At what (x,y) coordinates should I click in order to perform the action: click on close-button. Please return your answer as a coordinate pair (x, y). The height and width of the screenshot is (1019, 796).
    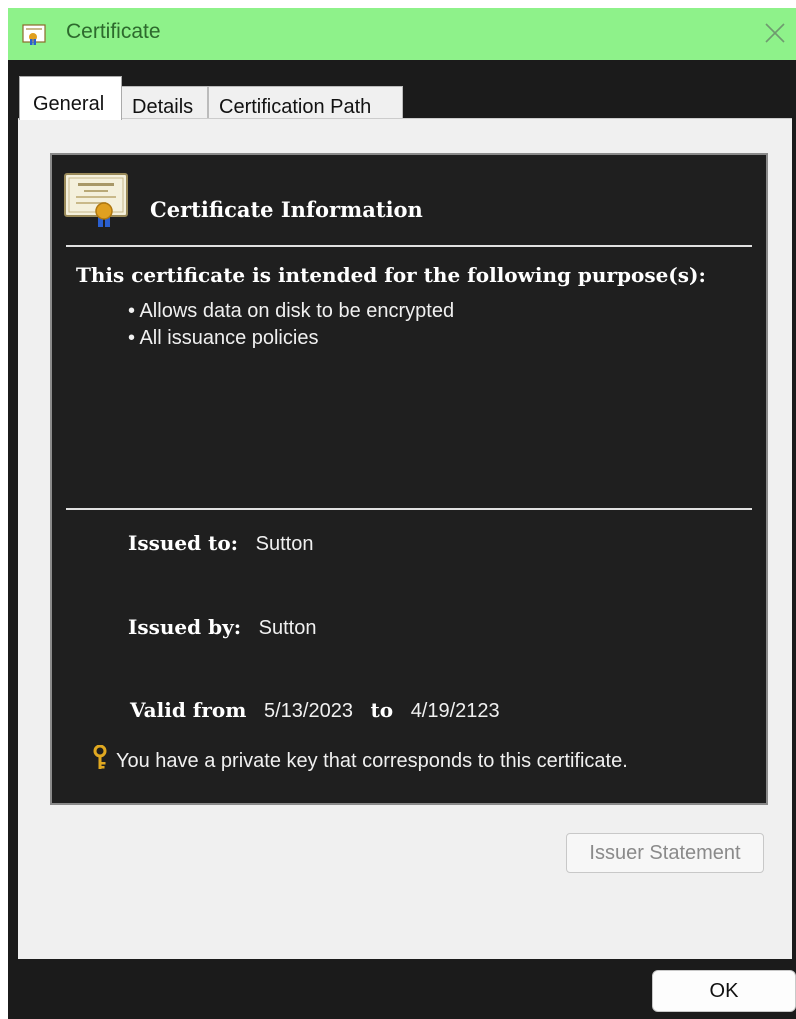
    Looking at the image, I should click on (771, 34).